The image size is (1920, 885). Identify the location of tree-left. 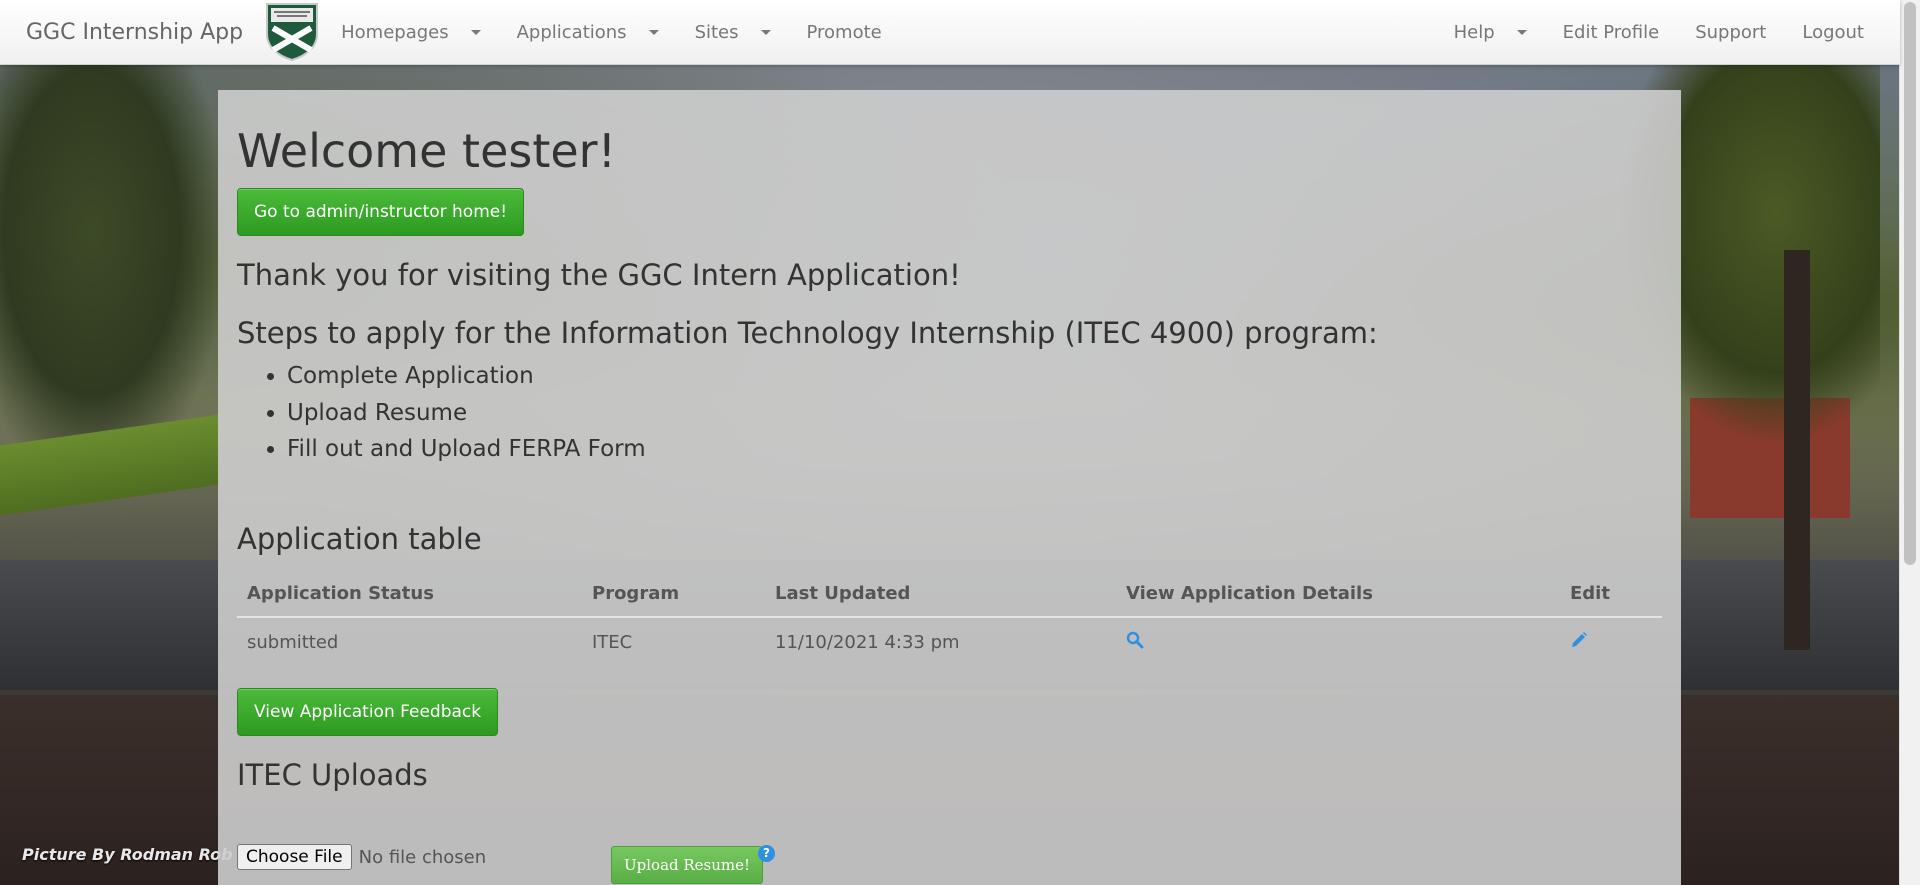
(115, 275).